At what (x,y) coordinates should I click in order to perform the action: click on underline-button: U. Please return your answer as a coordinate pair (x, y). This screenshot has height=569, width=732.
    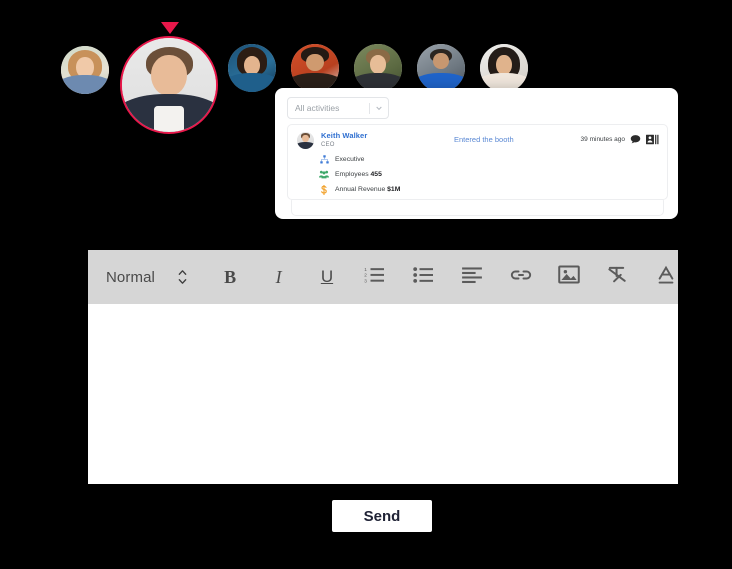
    Looking at the image, I should click on (327, 277).